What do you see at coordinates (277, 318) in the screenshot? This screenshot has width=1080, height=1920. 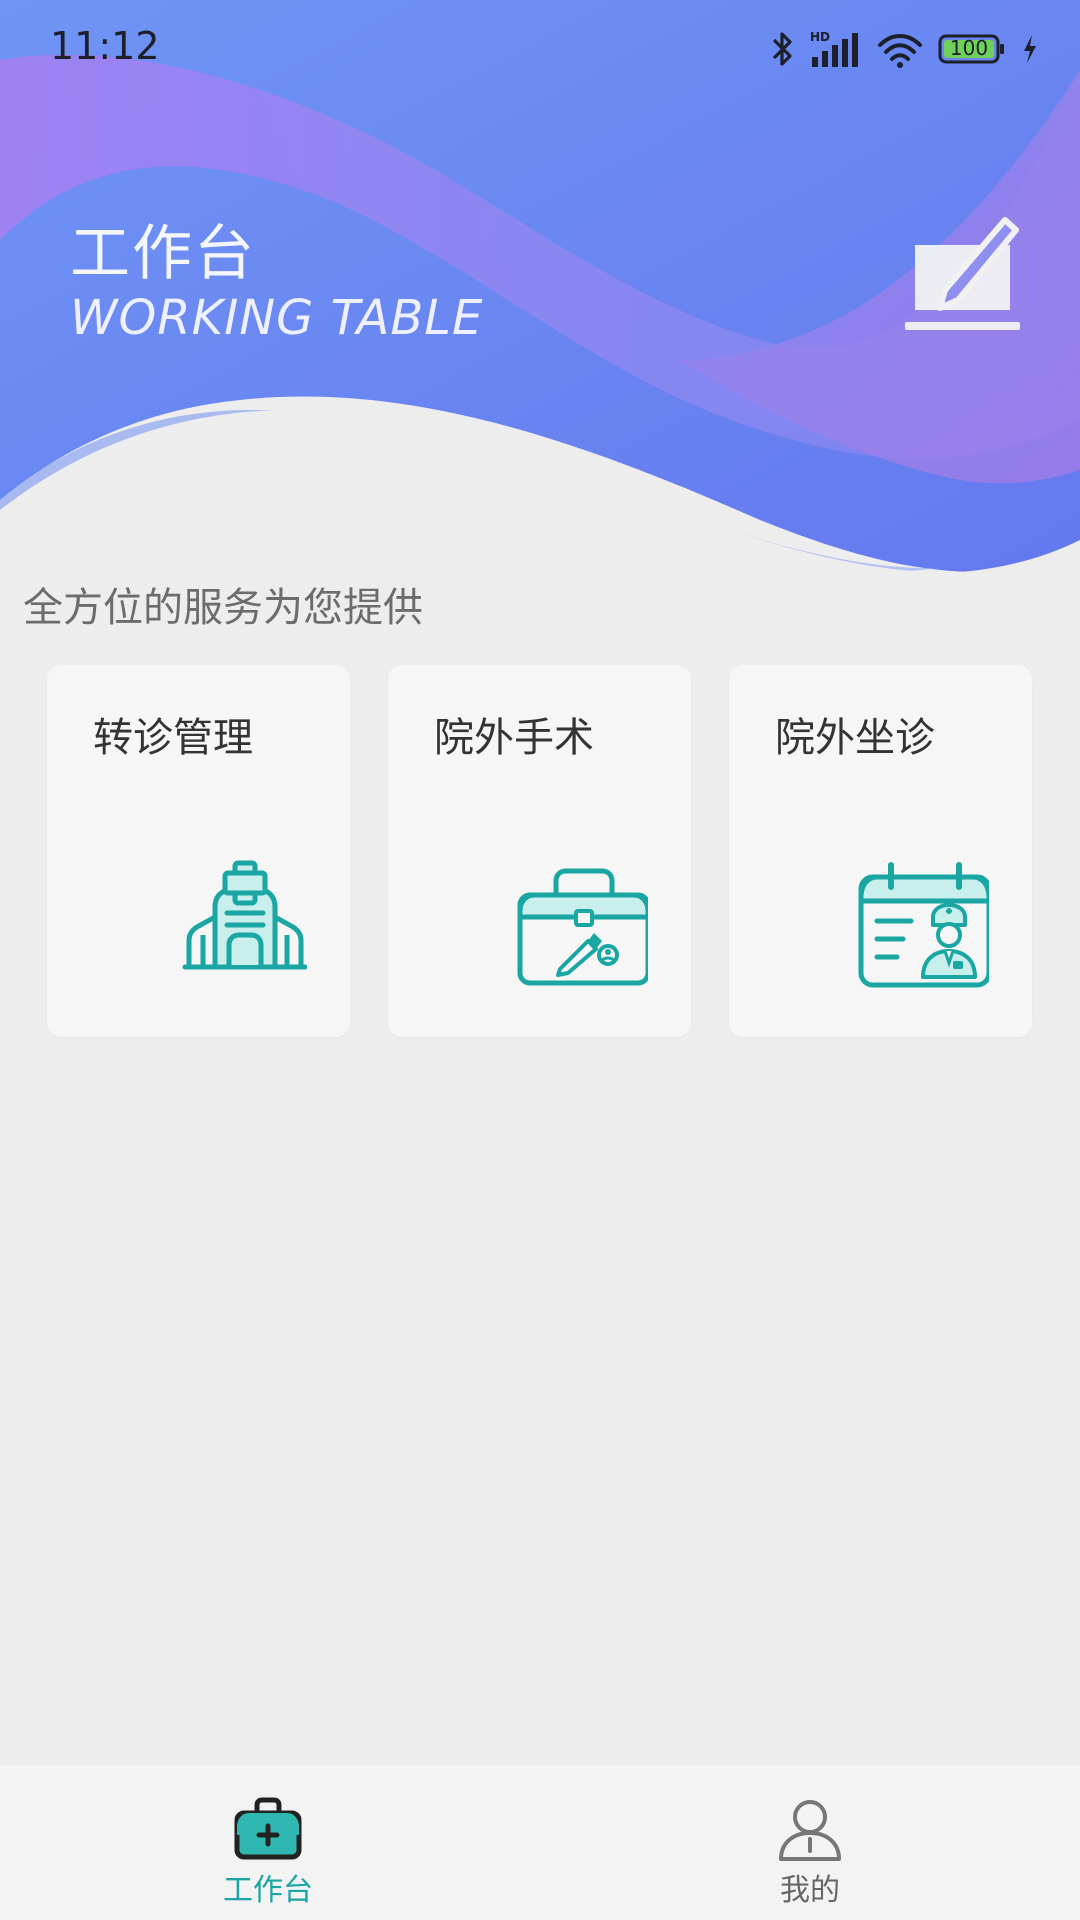 I see `page-subtitle: WORKING TABLE` at bounding box center [277, 318].